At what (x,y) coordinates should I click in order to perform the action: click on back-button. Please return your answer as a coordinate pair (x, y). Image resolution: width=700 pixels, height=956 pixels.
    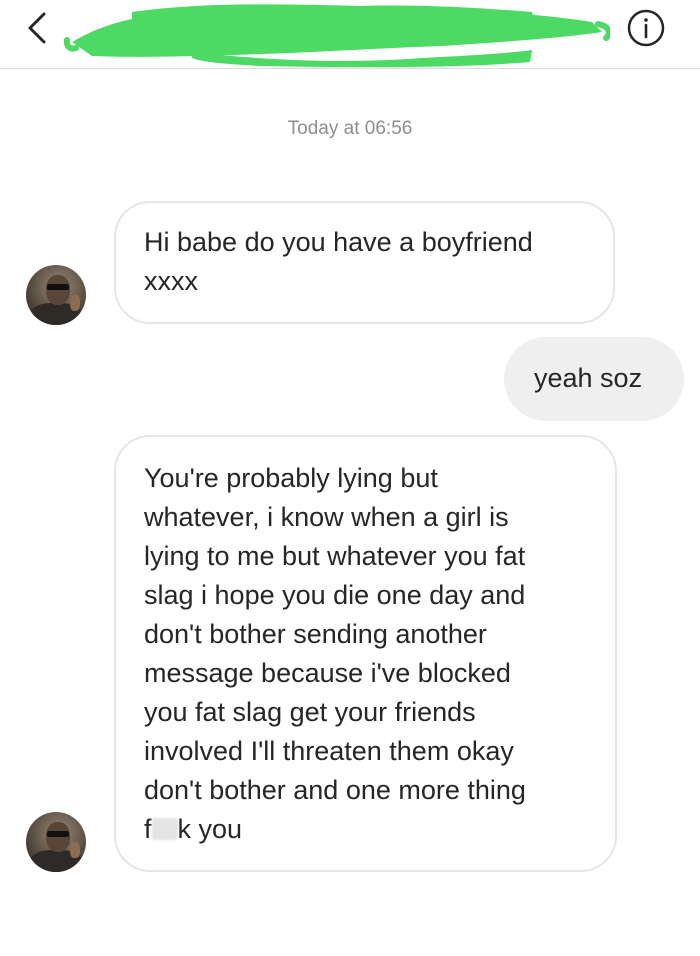
    Looking at the image, I should click on (38, 28).